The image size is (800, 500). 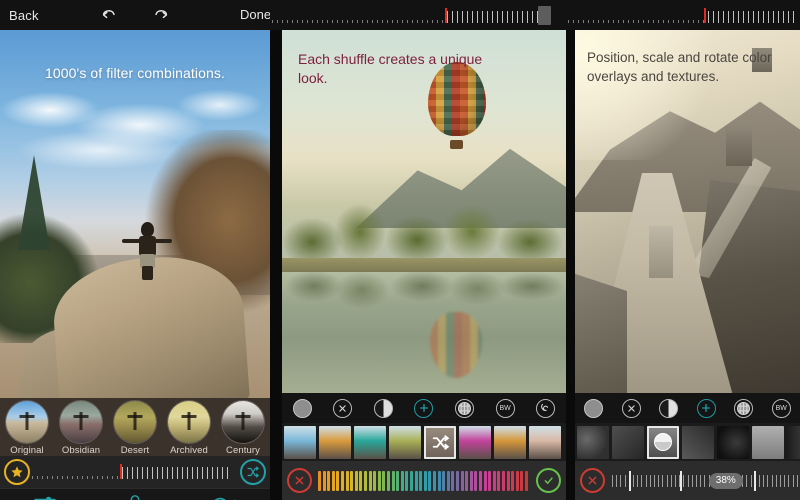 I want to click on sliders-icon, so click(x=45, y=497).